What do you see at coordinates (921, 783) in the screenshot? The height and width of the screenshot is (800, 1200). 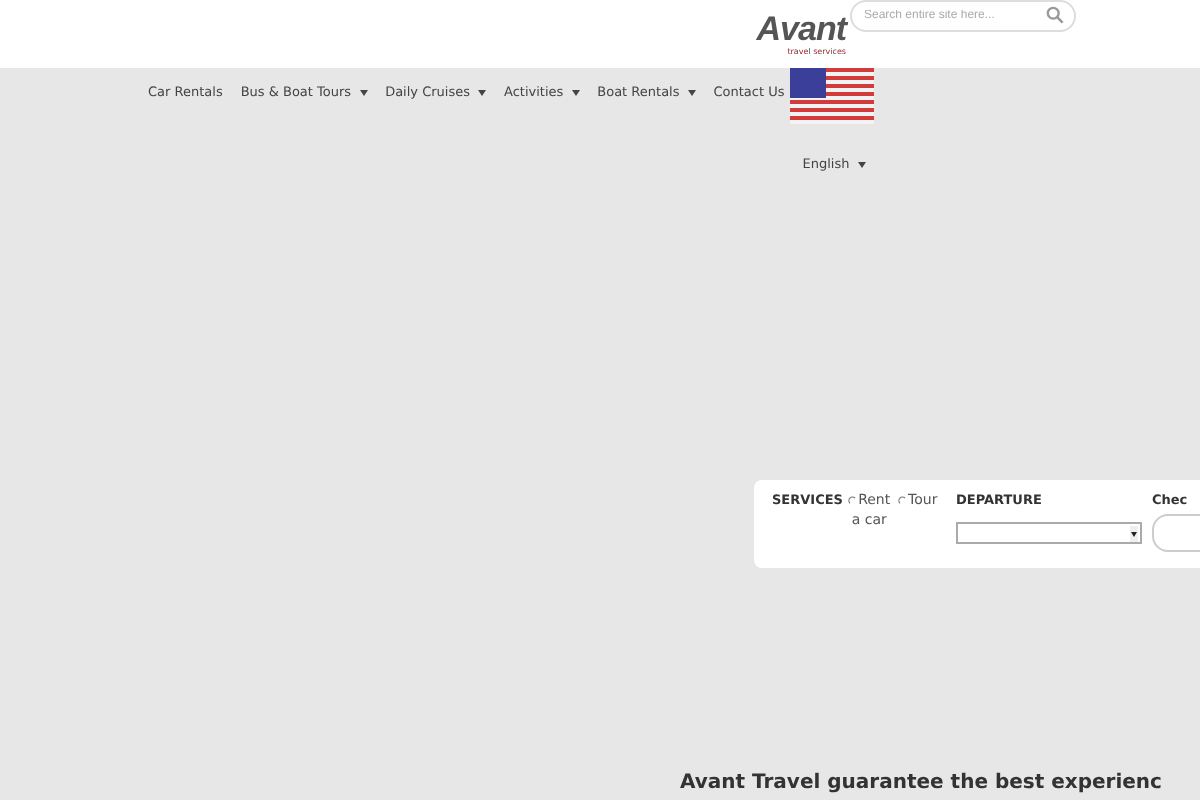 I see `tagline-heading: Avant Travel guarantee the best experienc` at bounding box center [921, 783].